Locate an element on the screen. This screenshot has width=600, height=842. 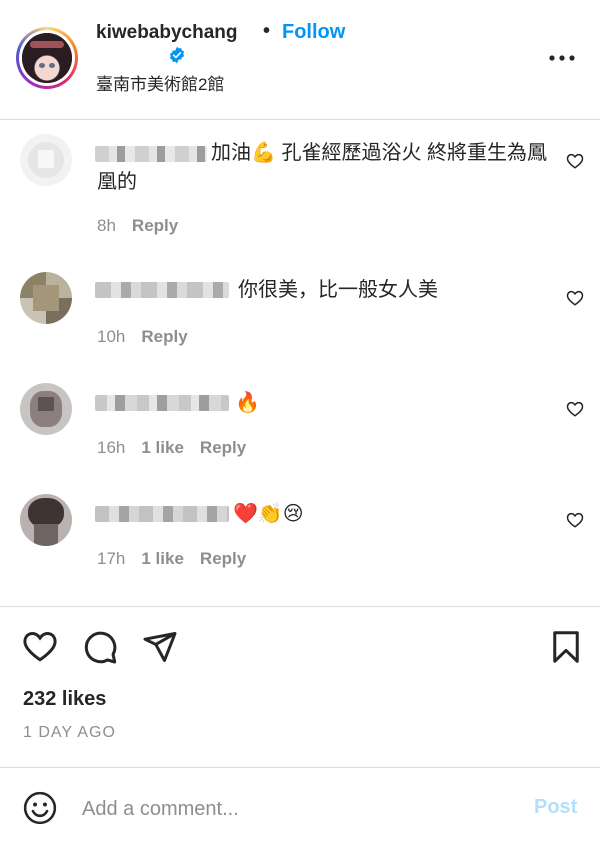
comment-bubble-icon is located at coordinates (100, 647).